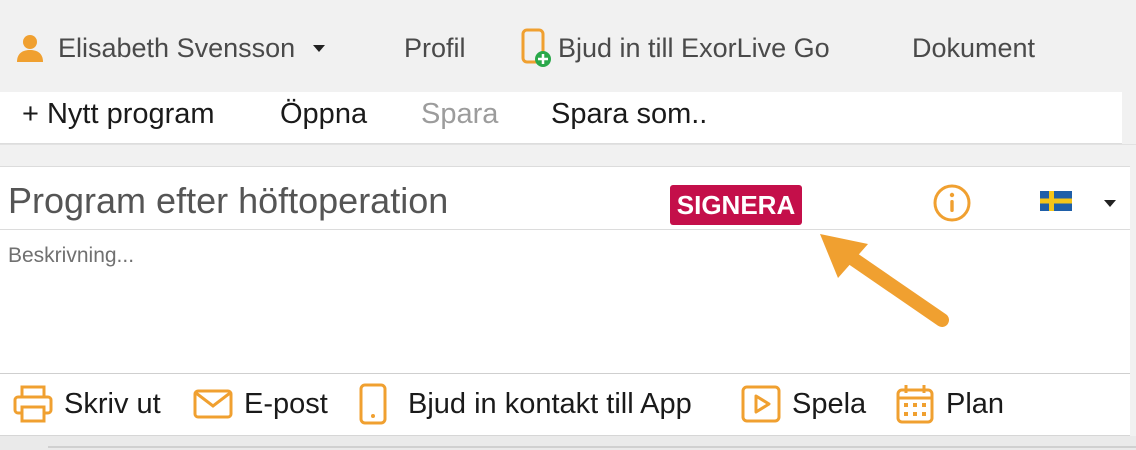 This screenshot has width=1136, height=450. Describe the element at coordinates (975, 403) in the screenshot. I see `plan-label: Plan` at that location.